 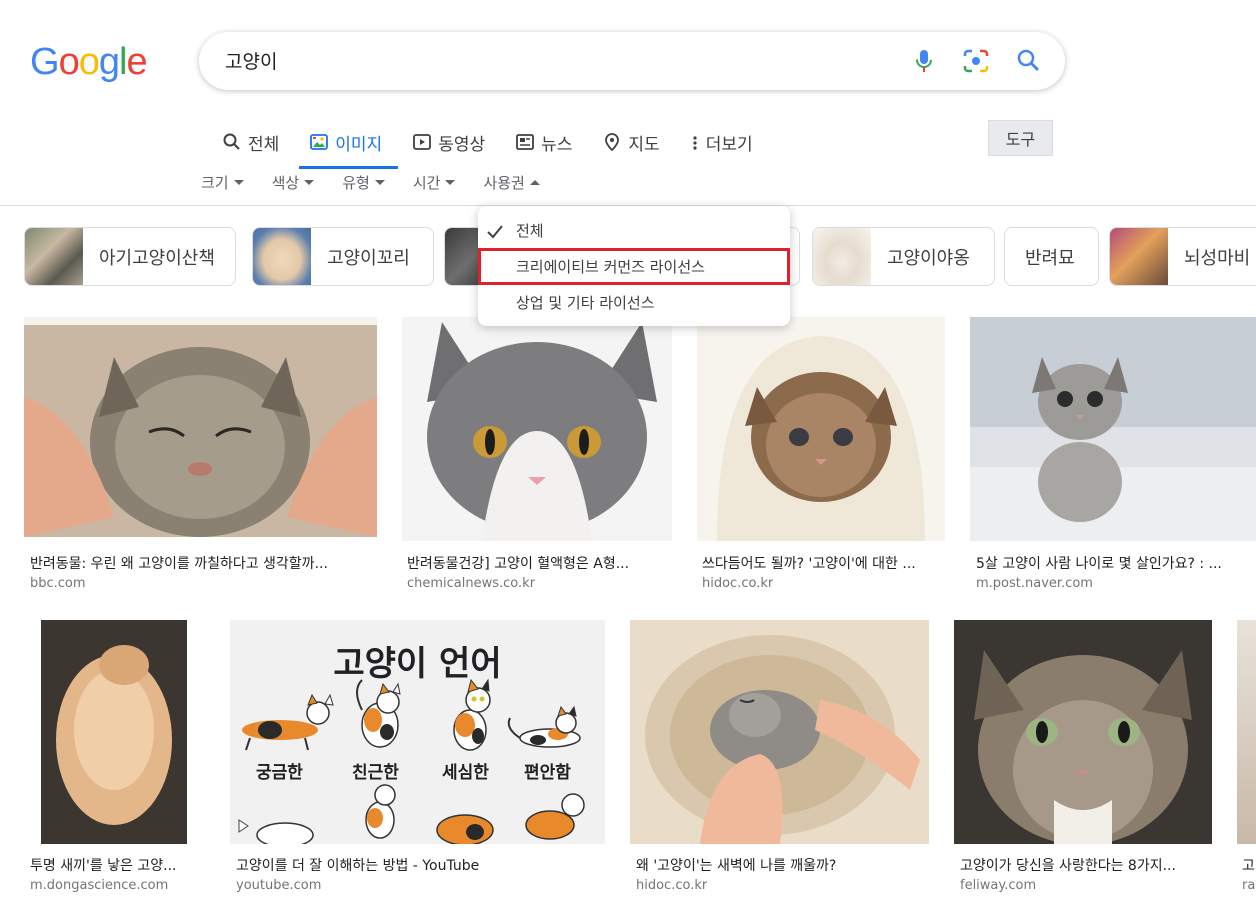 What do you see at coordinates (471, 583) in the screenshot?
I see `result-source: chemicalnews.co.kr` at bounding box center [471, 583].